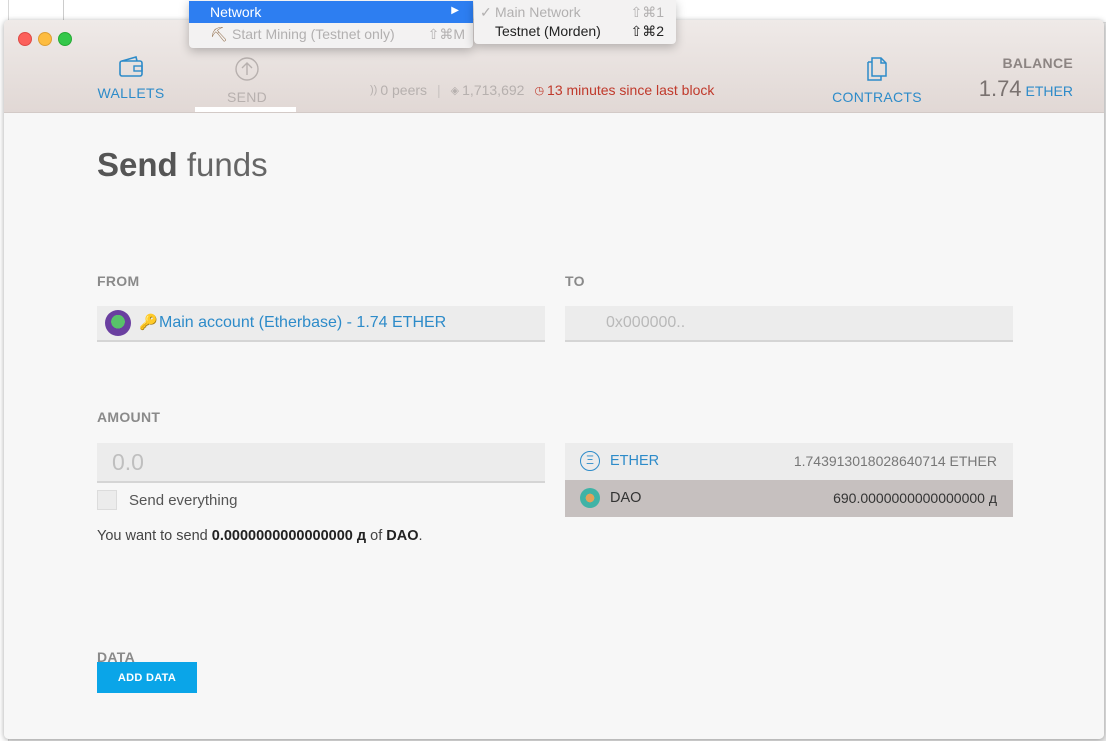 The width and height of the screenshot is (1106, 741). I want to click on chevron-right-icon: ▶, so click(455, 10).